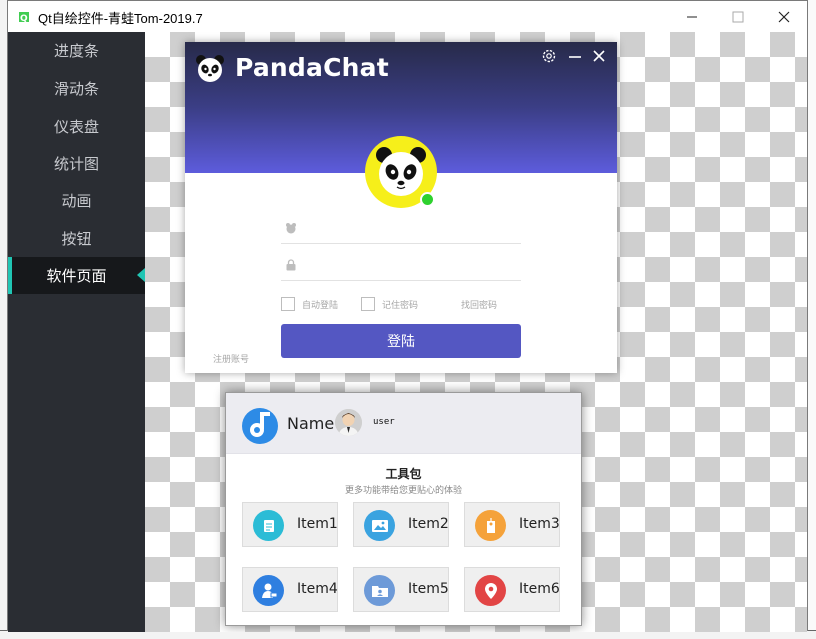  I want to click on app-name: Name, so click(311, 423).